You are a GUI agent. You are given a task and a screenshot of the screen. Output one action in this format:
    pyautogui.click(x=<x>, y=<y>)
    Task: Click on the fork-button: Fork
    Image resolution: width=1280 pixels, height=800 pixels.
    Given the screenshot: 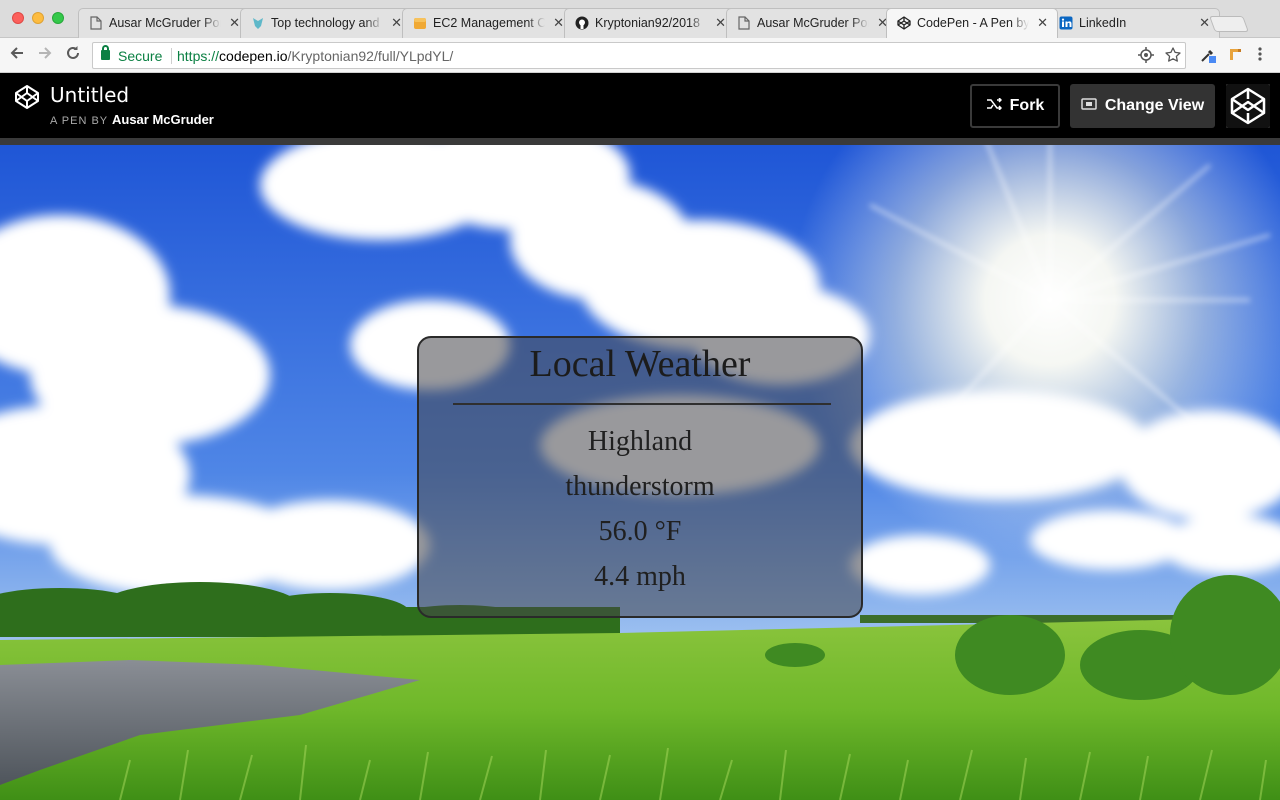 What is the action you would take?
    pyautogui.click(x=1015, y=106)
    